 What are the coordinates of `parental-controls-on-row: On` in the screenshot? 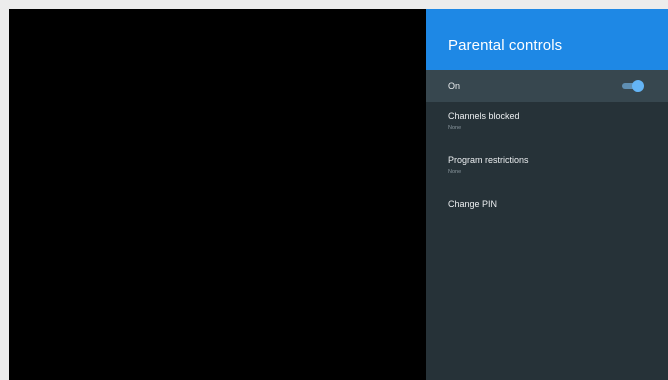 It's located at (547, 86).